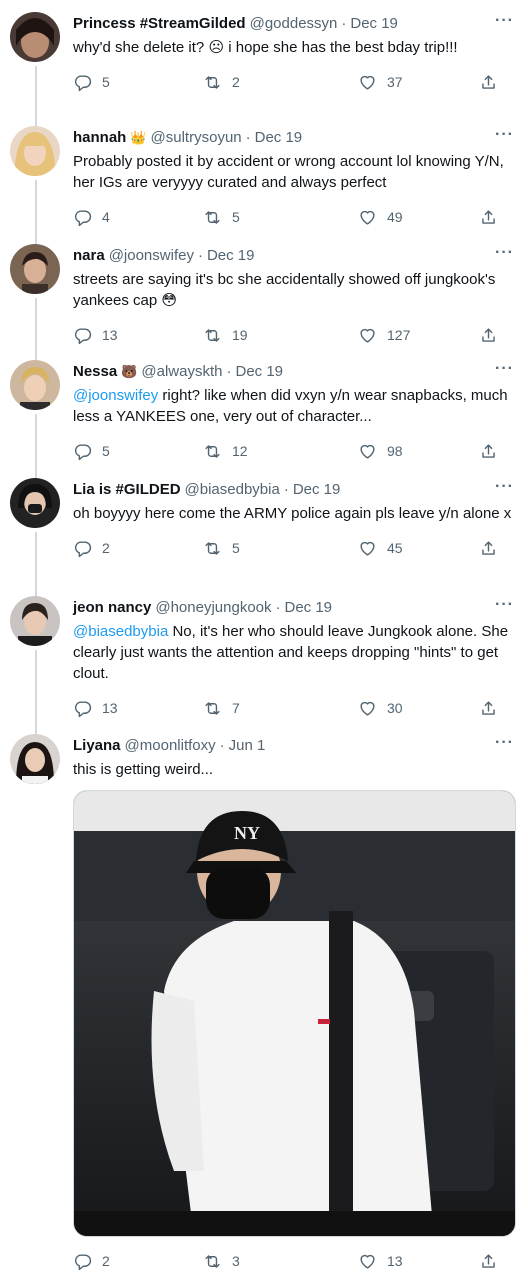  Describe the element at coordinates (127, 490) in the screenshot. I see `display-name: Lia is #GILDED` at that location.